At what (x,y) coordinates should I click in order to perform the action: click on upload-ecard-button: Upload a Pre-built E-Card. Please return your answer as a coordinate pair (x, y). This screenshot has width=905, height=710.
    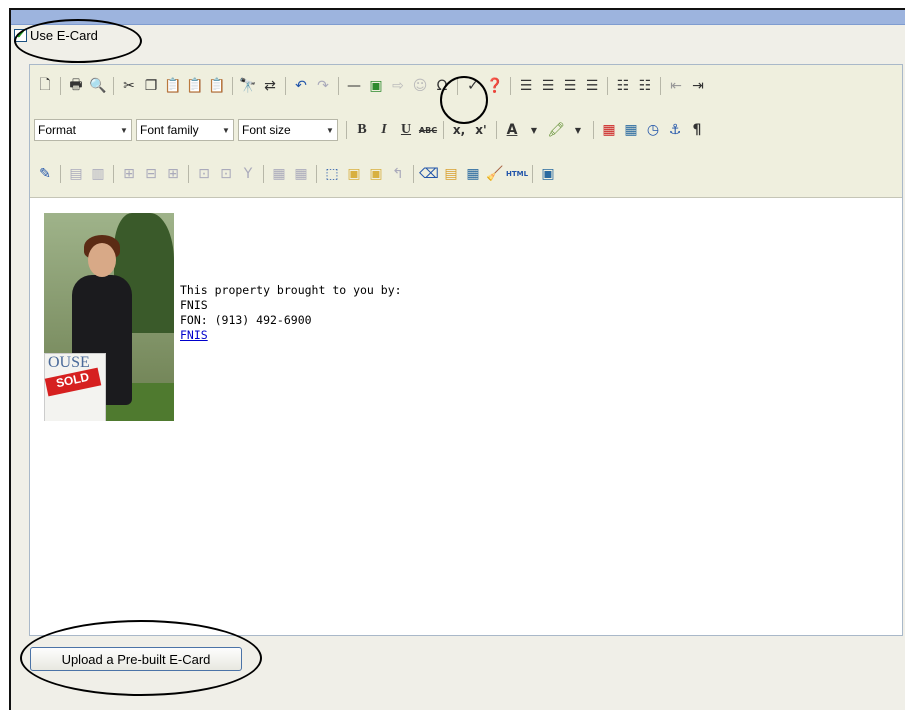
    Looking at the image, I should click on (136, 659).